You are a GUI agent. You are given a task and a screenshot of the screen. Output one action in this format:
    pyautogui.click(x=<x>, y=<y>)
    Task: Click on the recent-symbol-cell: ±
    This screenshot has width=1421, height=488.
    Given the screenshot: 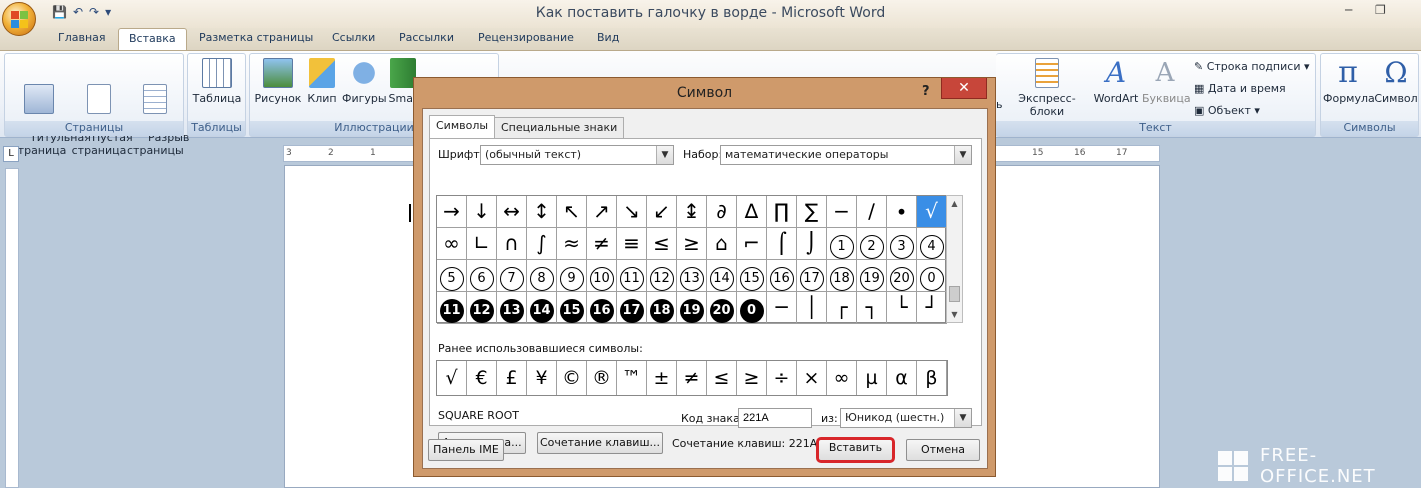 What is the action you would take?
    pyautogui.click(x=662, y=378)
    